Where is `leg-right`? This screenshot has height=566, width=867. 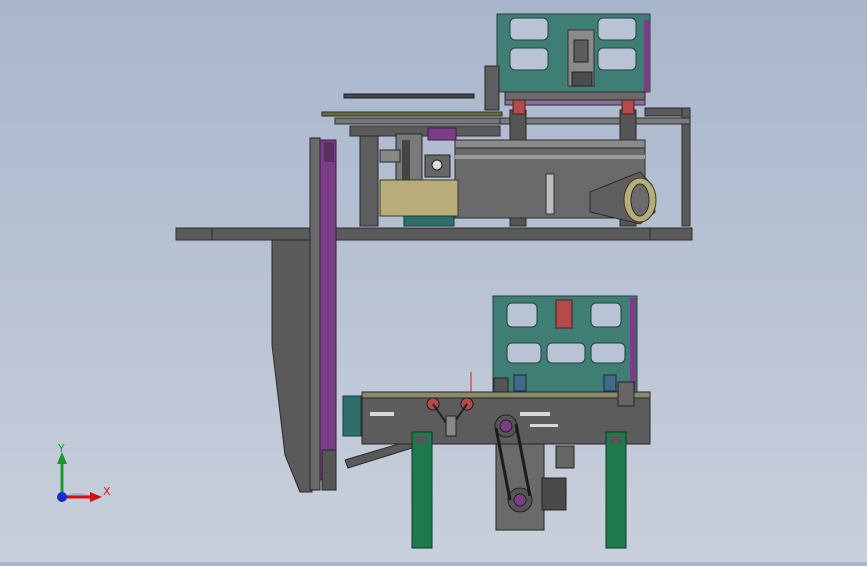
leg-right is located at coordinates (616, 490).